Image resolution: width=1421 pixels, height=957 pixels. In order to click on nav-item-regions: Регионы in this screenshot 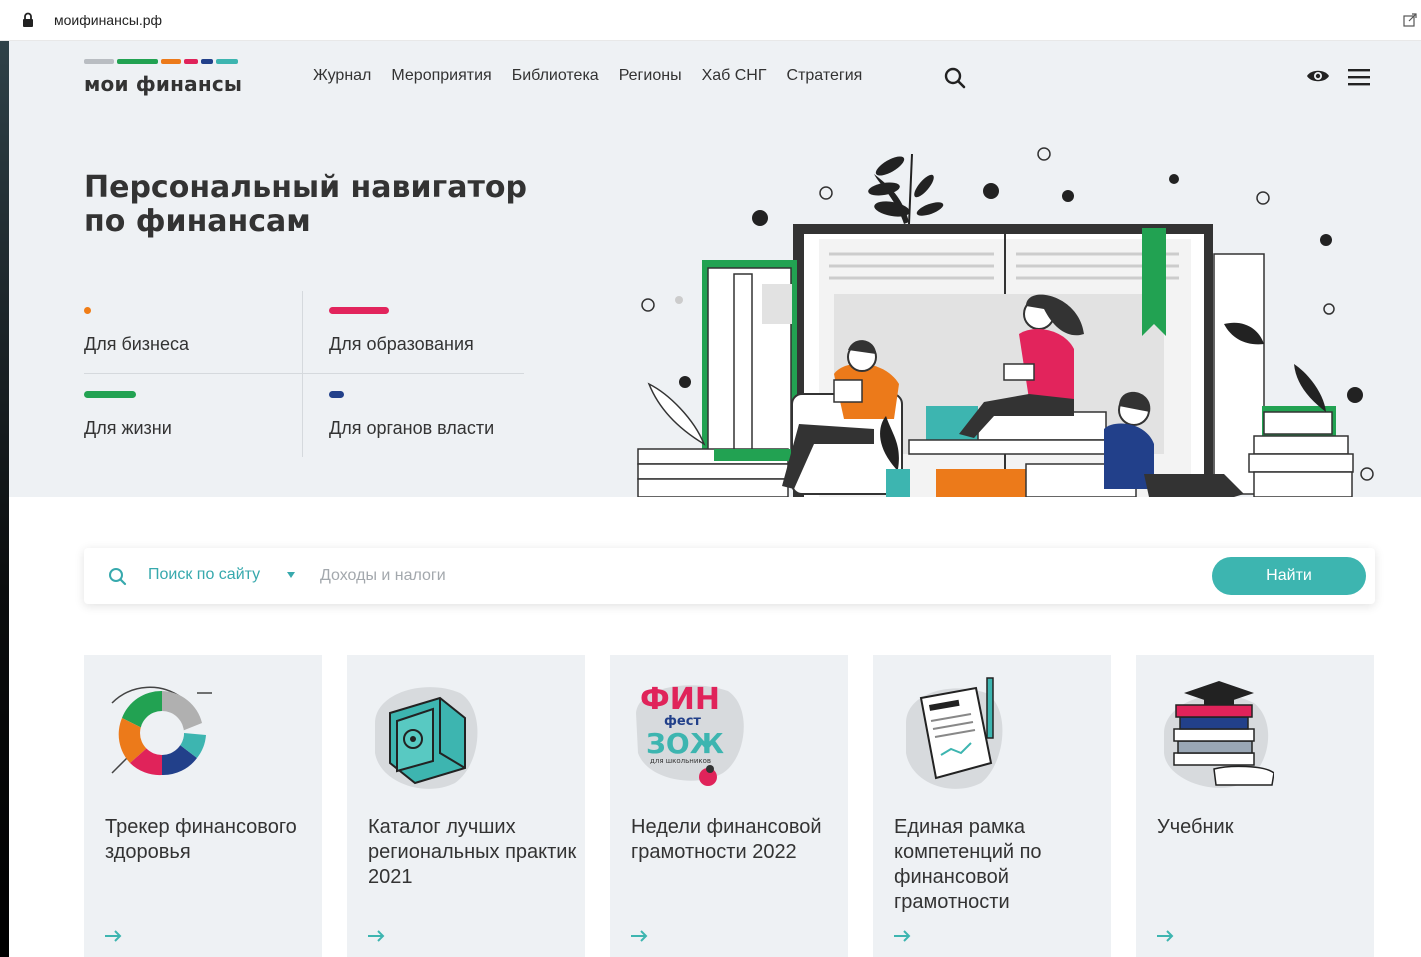, I will do `click(650, 76)`.